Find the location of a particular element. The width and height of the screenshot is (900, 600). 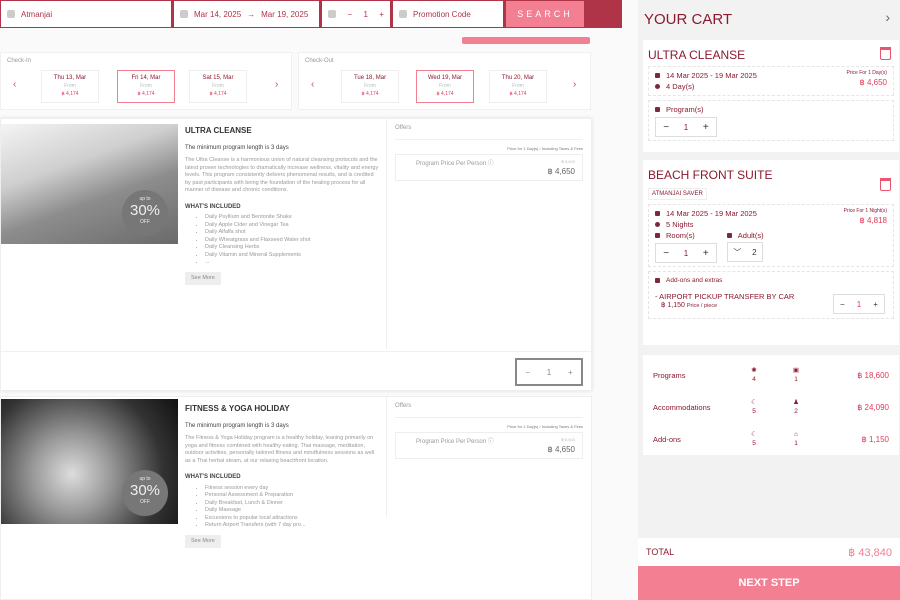

day-label: Sat 15, Mar is located at coordinates (218, 78).